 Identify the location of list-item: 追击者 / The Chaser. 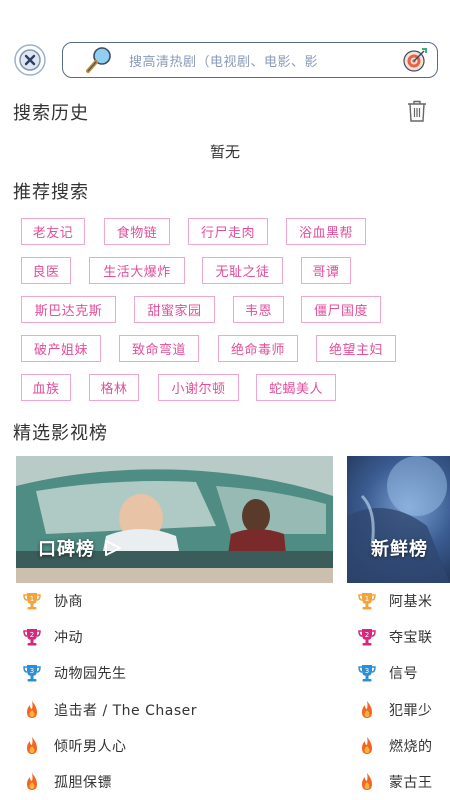
(109, 710).